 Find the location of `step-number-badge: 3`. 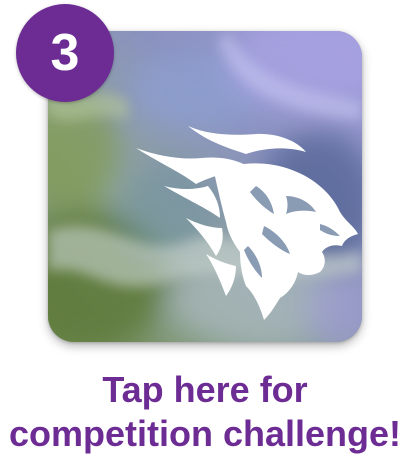

step-number-badge: 3 is located at coordinates (65, 53).